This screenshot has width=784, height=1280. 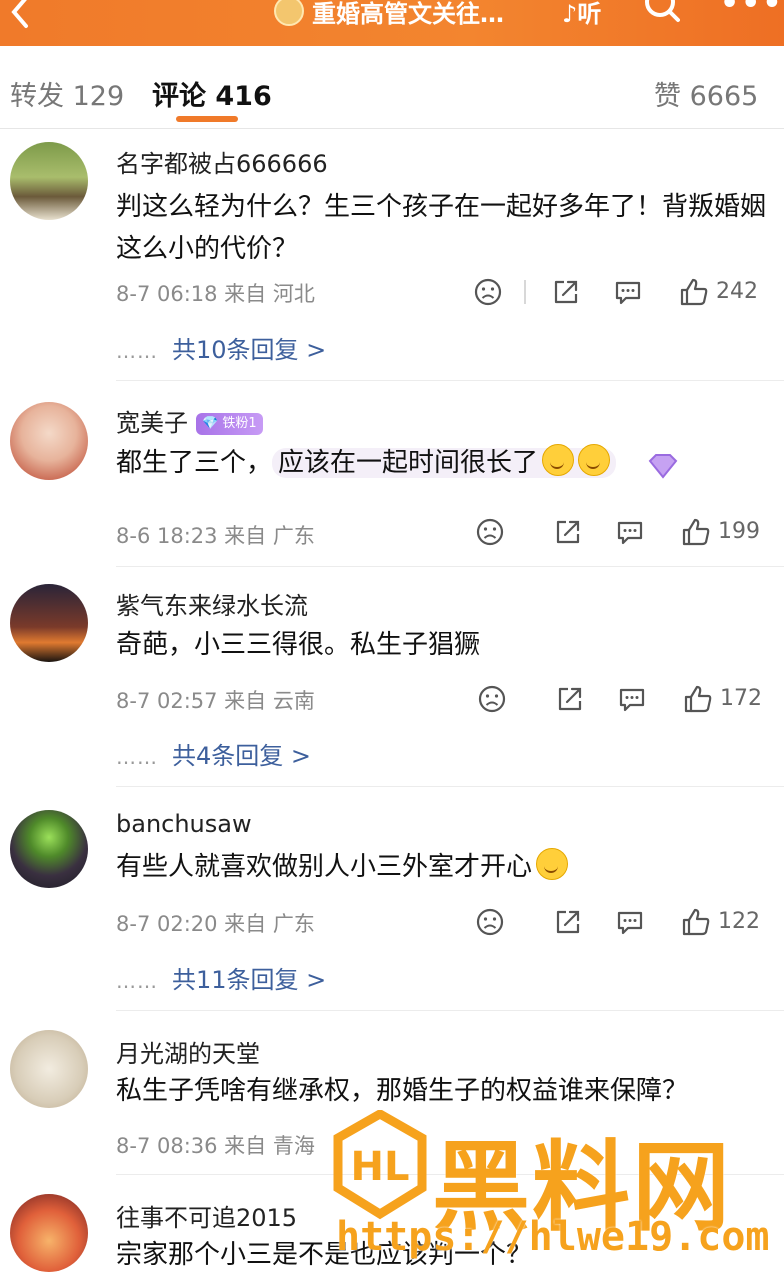 What do you see at coordinates (67, 93) in the screenshot?
I see `tab-reposts: 转发 129` at bounding box center [67, 93].